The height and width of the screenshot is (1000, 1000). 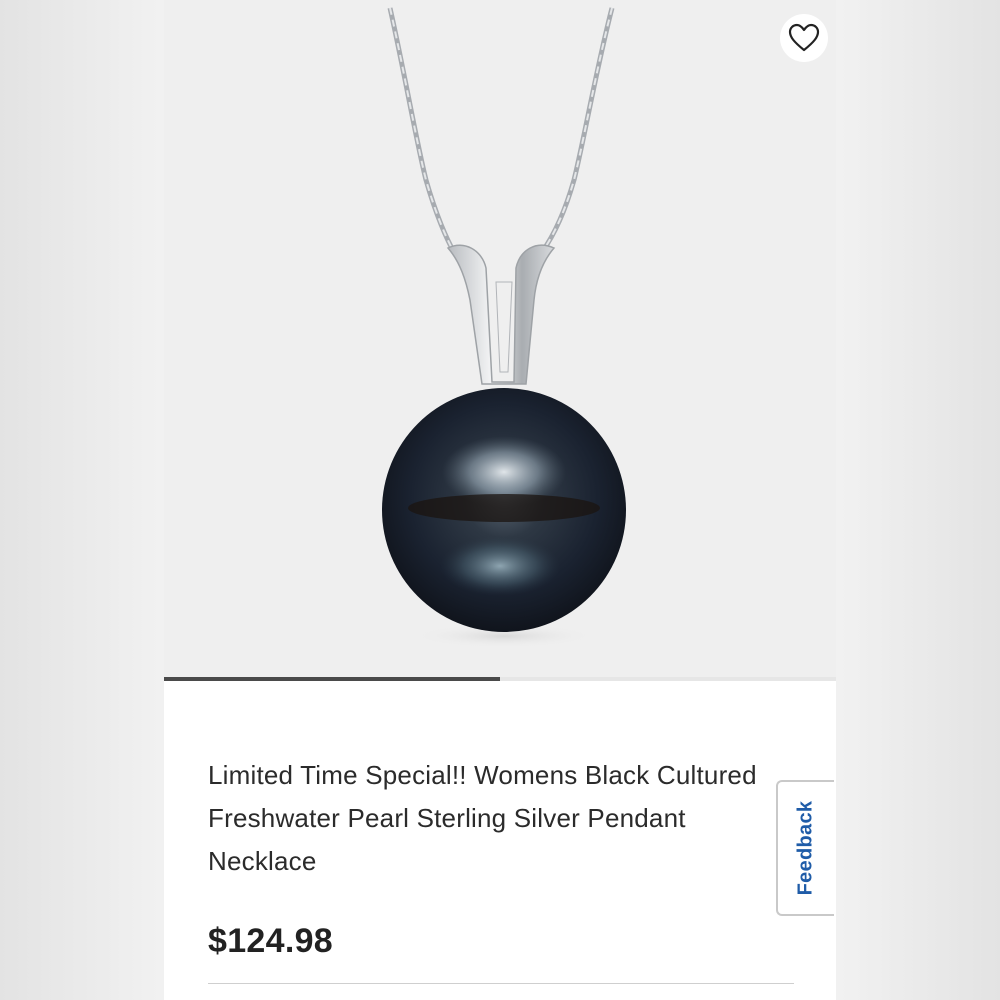 What do you see at coordinates (422, 130) in the screenshot?
I see `chain-left` at bounding box center [422, 130].